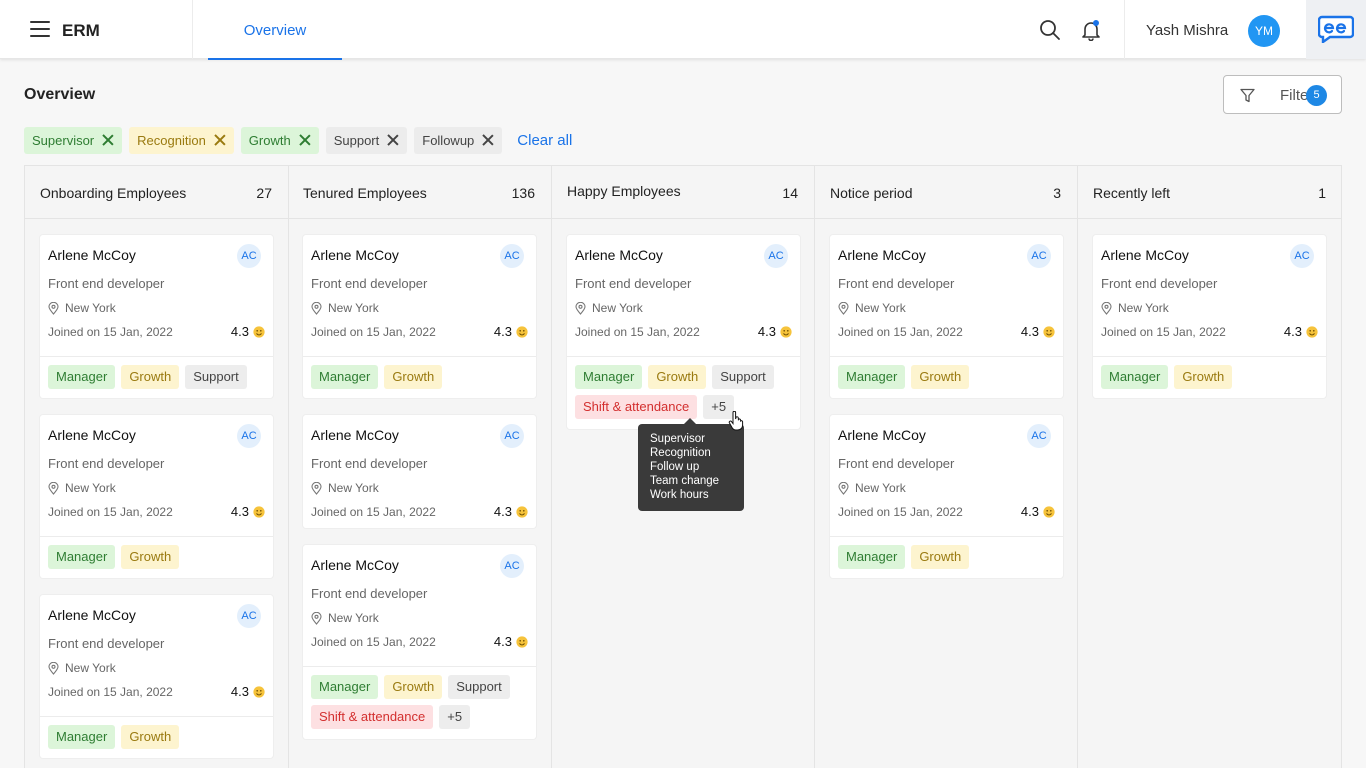 The height and width of the screenshot is (768, 1366). What do you see at coordinates (685, 481) in the screenshot?
I see `tooltip-line: Team change` at bounding box center [685, 481].